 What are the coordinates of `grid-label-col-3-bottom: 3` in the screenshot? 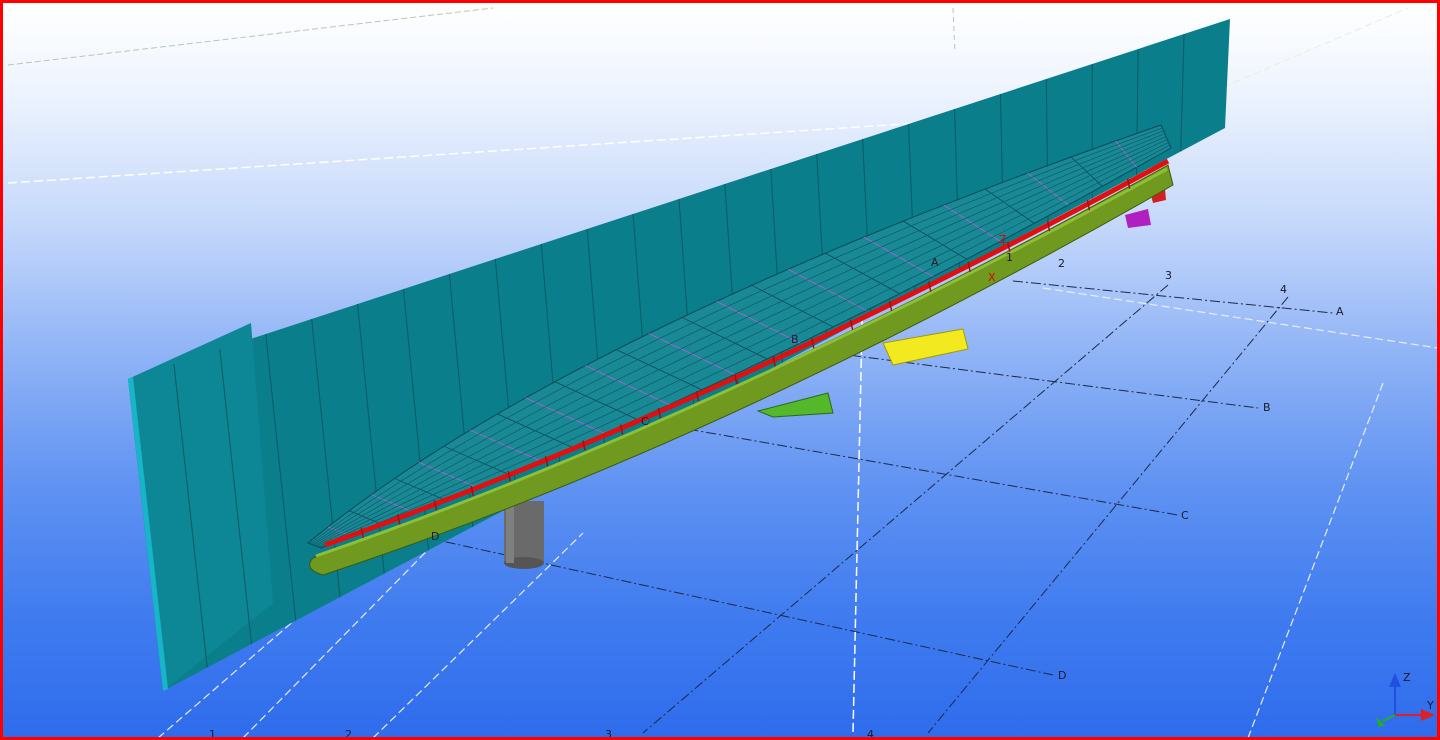 It's located at (608, 734).